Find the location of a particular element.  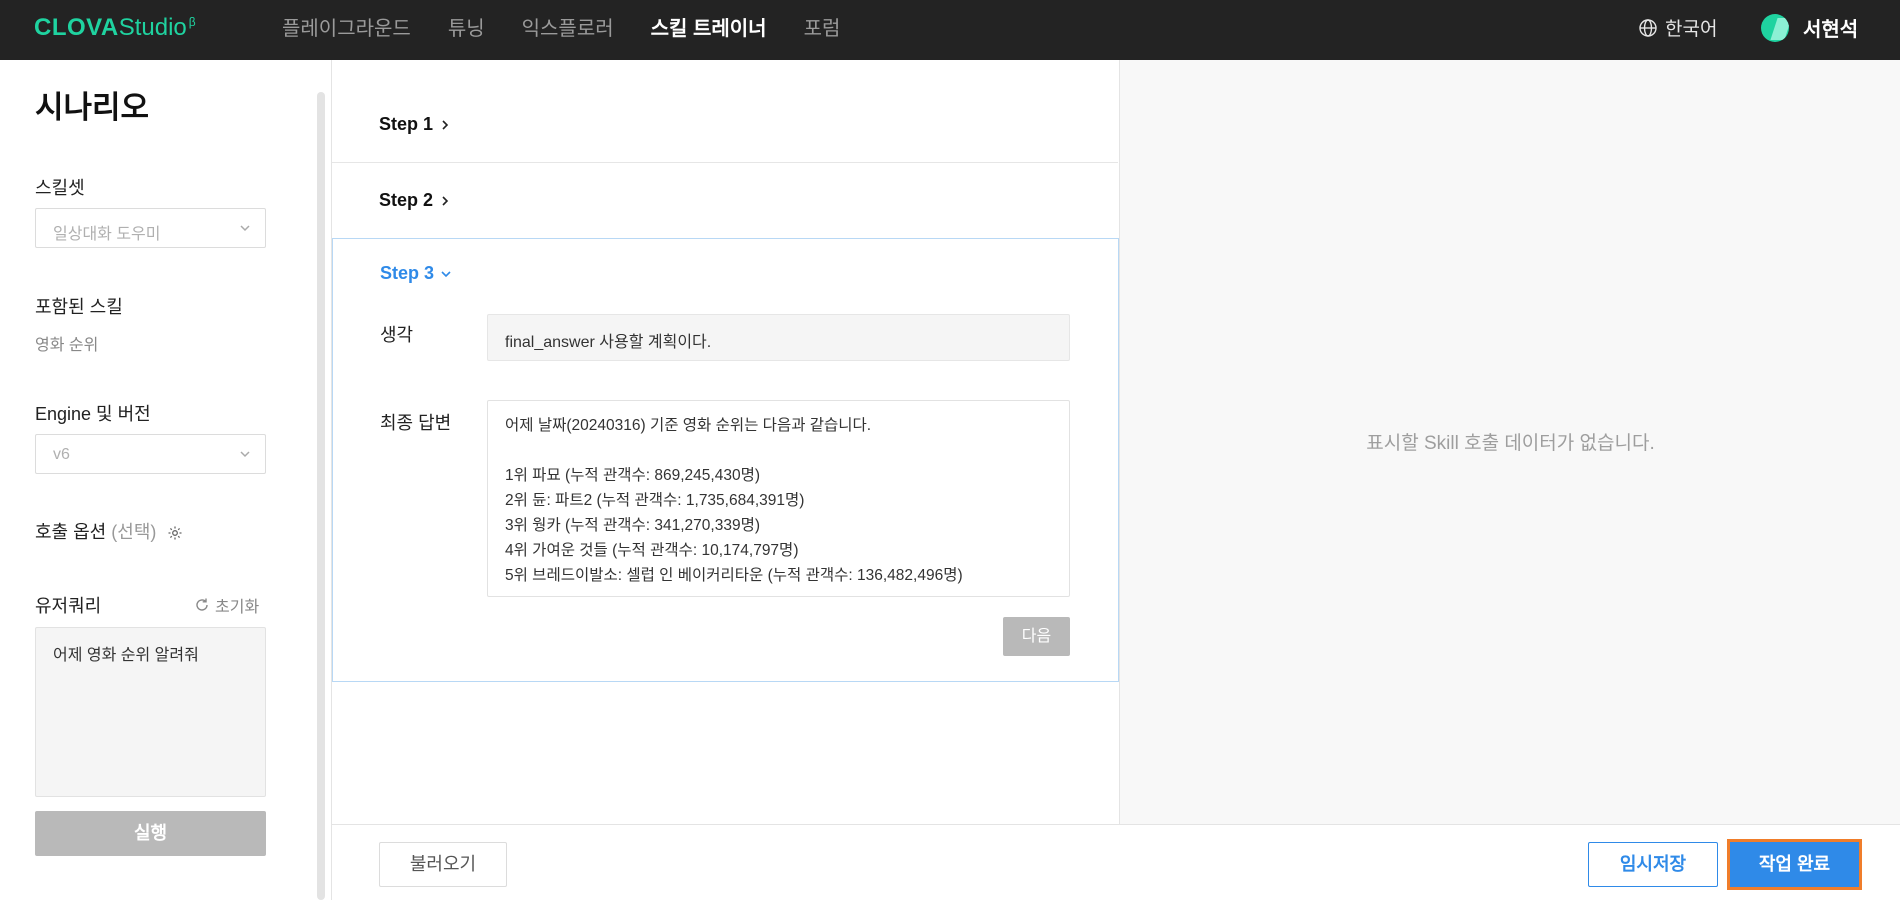

refresh-icon is located at coordinates (202, 604).